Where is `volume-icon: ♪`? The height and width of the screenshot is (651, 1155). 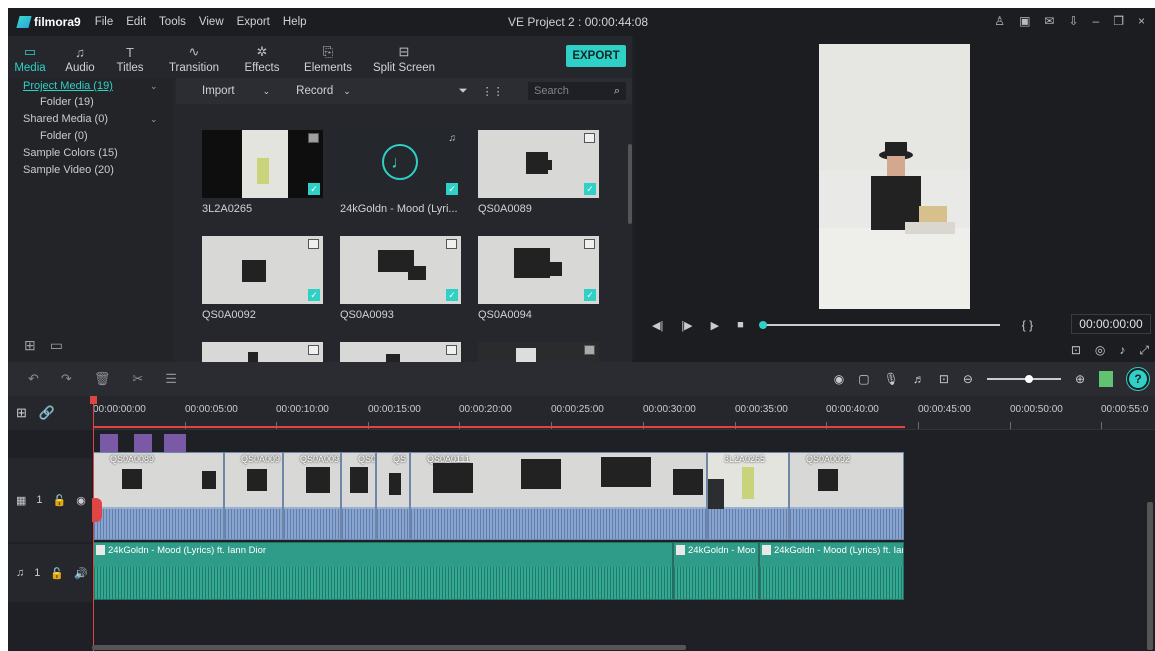 volume-icon: ♪ is located at coordinates (1122, 350).